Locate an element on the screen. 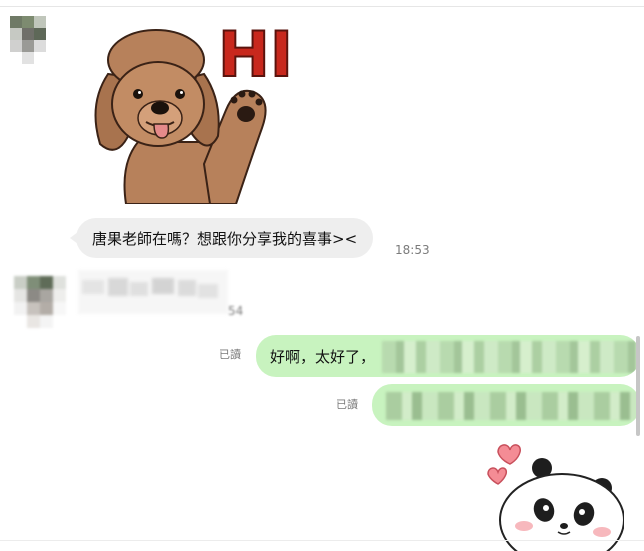 The height and width of the screenshot is (551, 644). blurred-incoming-message is located at coordinates (153, 292).